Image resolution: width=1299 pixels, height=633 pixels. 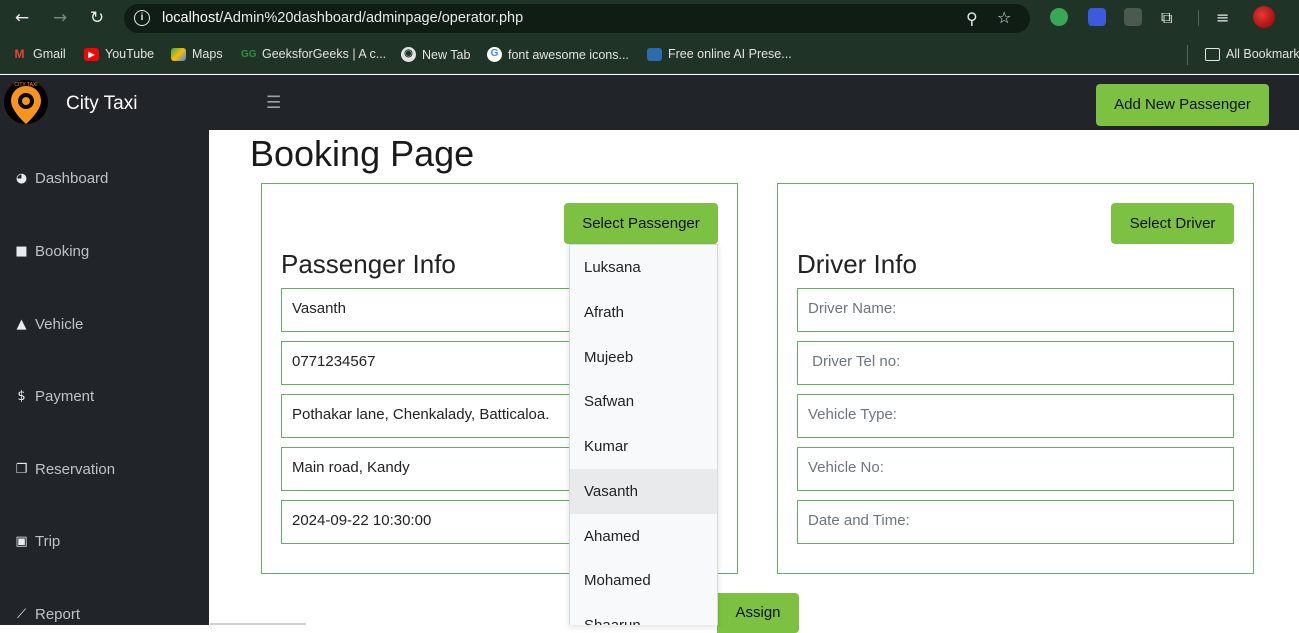 I want to click on select-passenger-button: Select Passenger, so click(x=641, y=223).